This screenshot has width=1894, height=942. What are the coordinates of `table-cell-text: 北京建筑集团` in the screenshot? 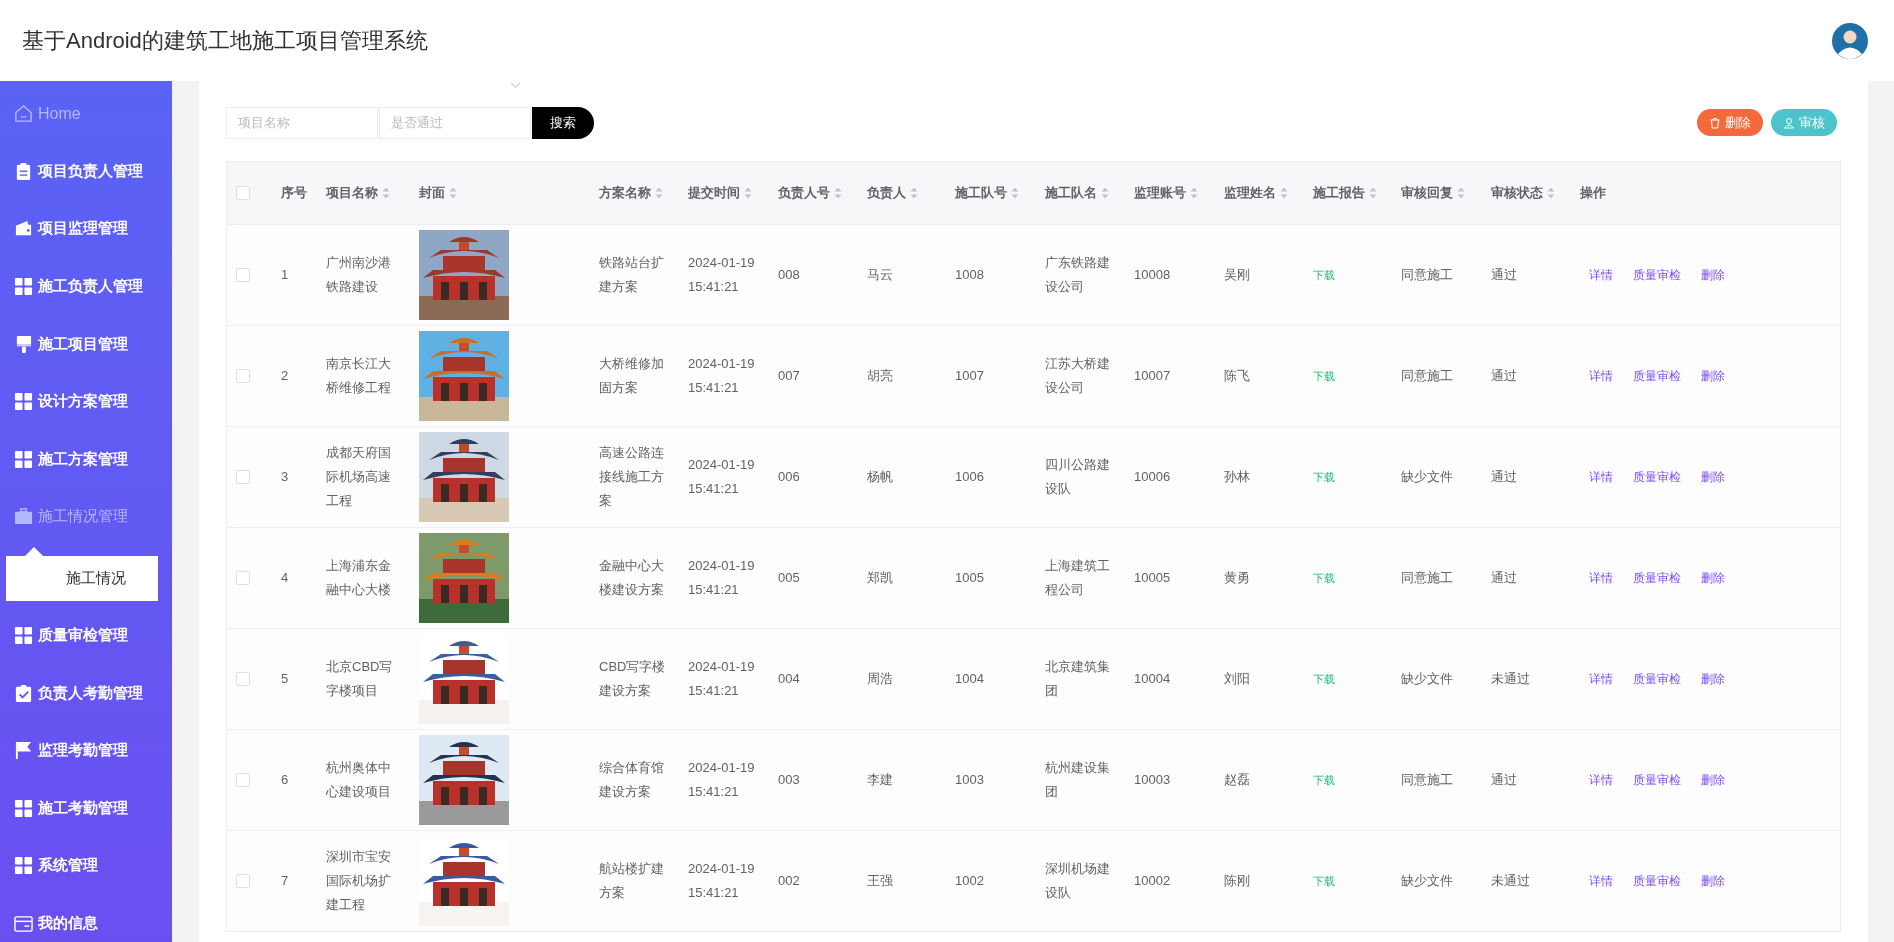 It's located at (1078, 679).